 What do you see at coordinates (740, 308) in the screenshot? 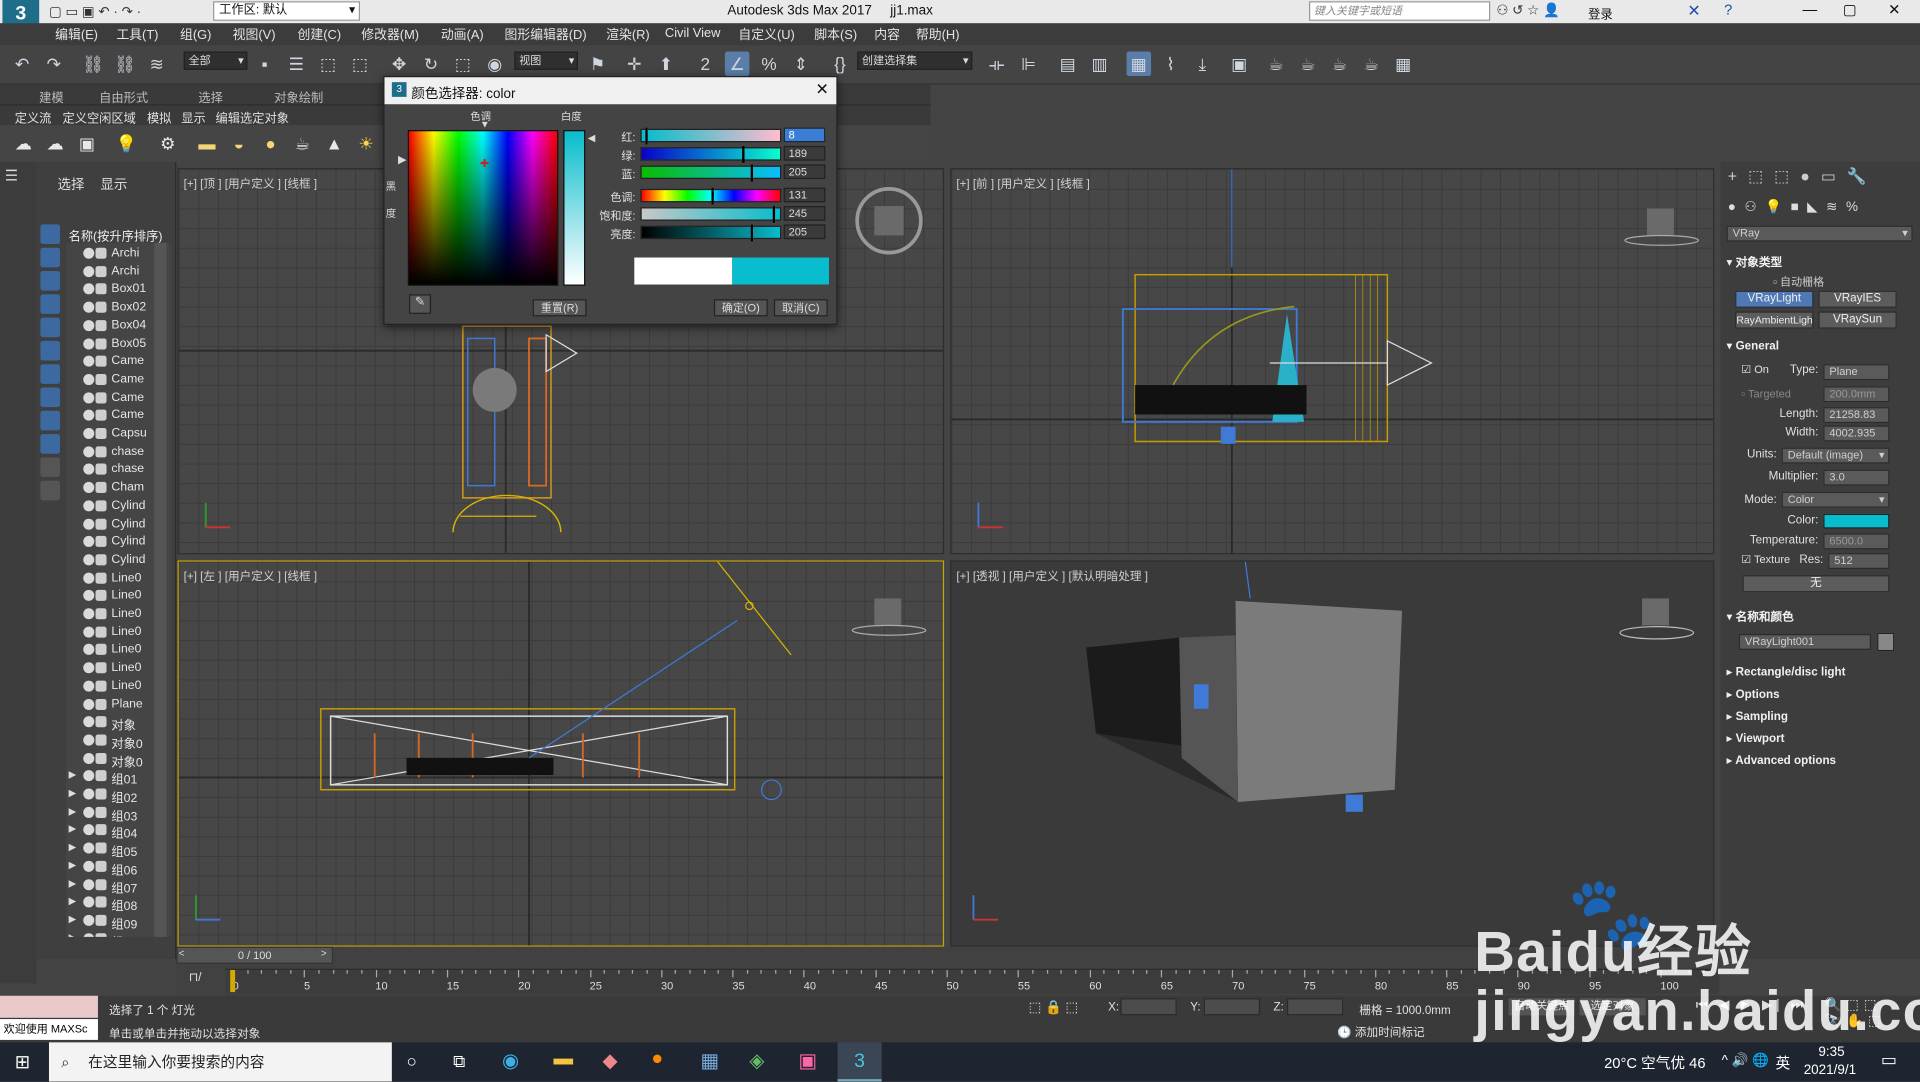
I see `ok-button: 确定(O)` at bounding box center [740, 308].